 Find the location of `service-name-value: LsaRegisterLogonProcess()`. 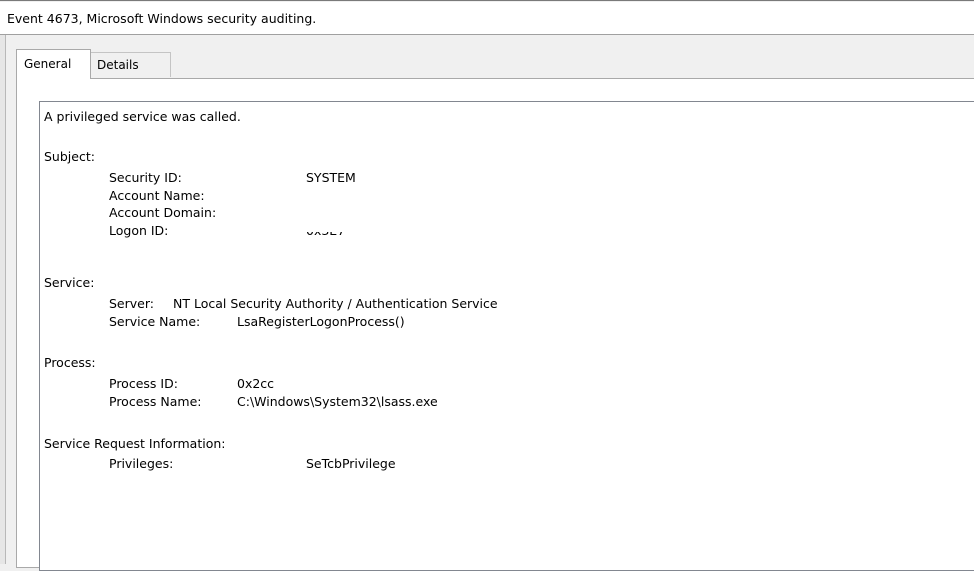

service-name-value: LsaRegisterLogonProcess() is located at coordinates (321, 321).